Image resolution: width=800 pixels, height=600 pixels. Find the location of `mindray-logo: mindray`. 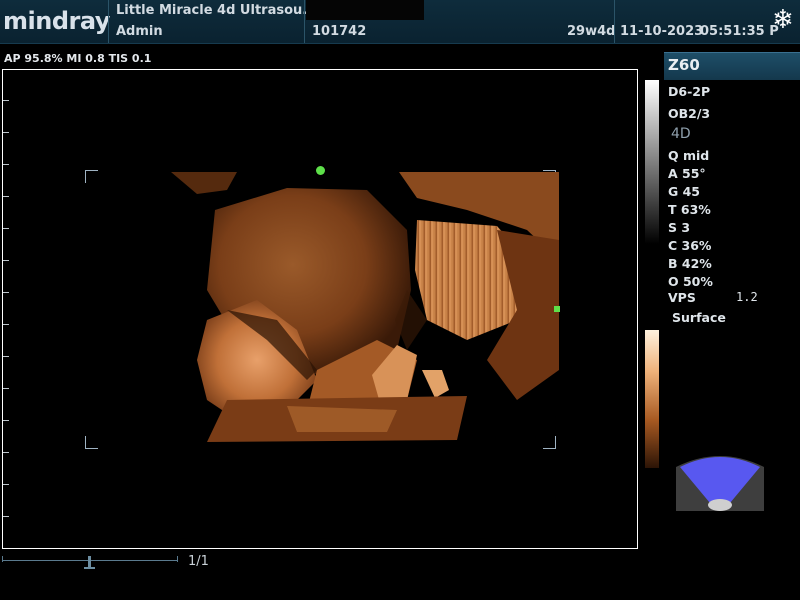

mindray-logo: mindray is located at coordinates (56, 21).